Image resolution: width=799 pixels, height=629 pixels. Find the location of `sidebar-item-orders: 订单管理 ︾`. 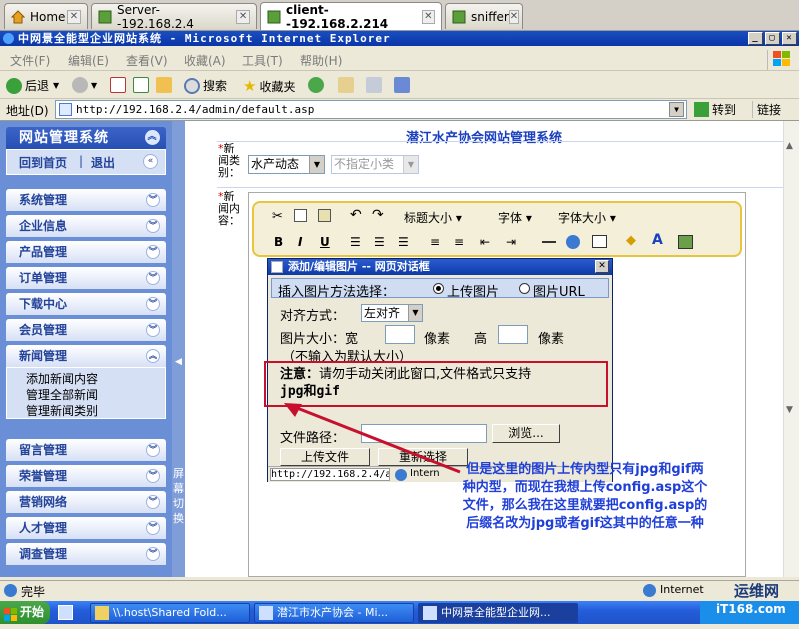

sidebar-item-orders: 订单管理 ︾ is located at coordinates (86, 278).